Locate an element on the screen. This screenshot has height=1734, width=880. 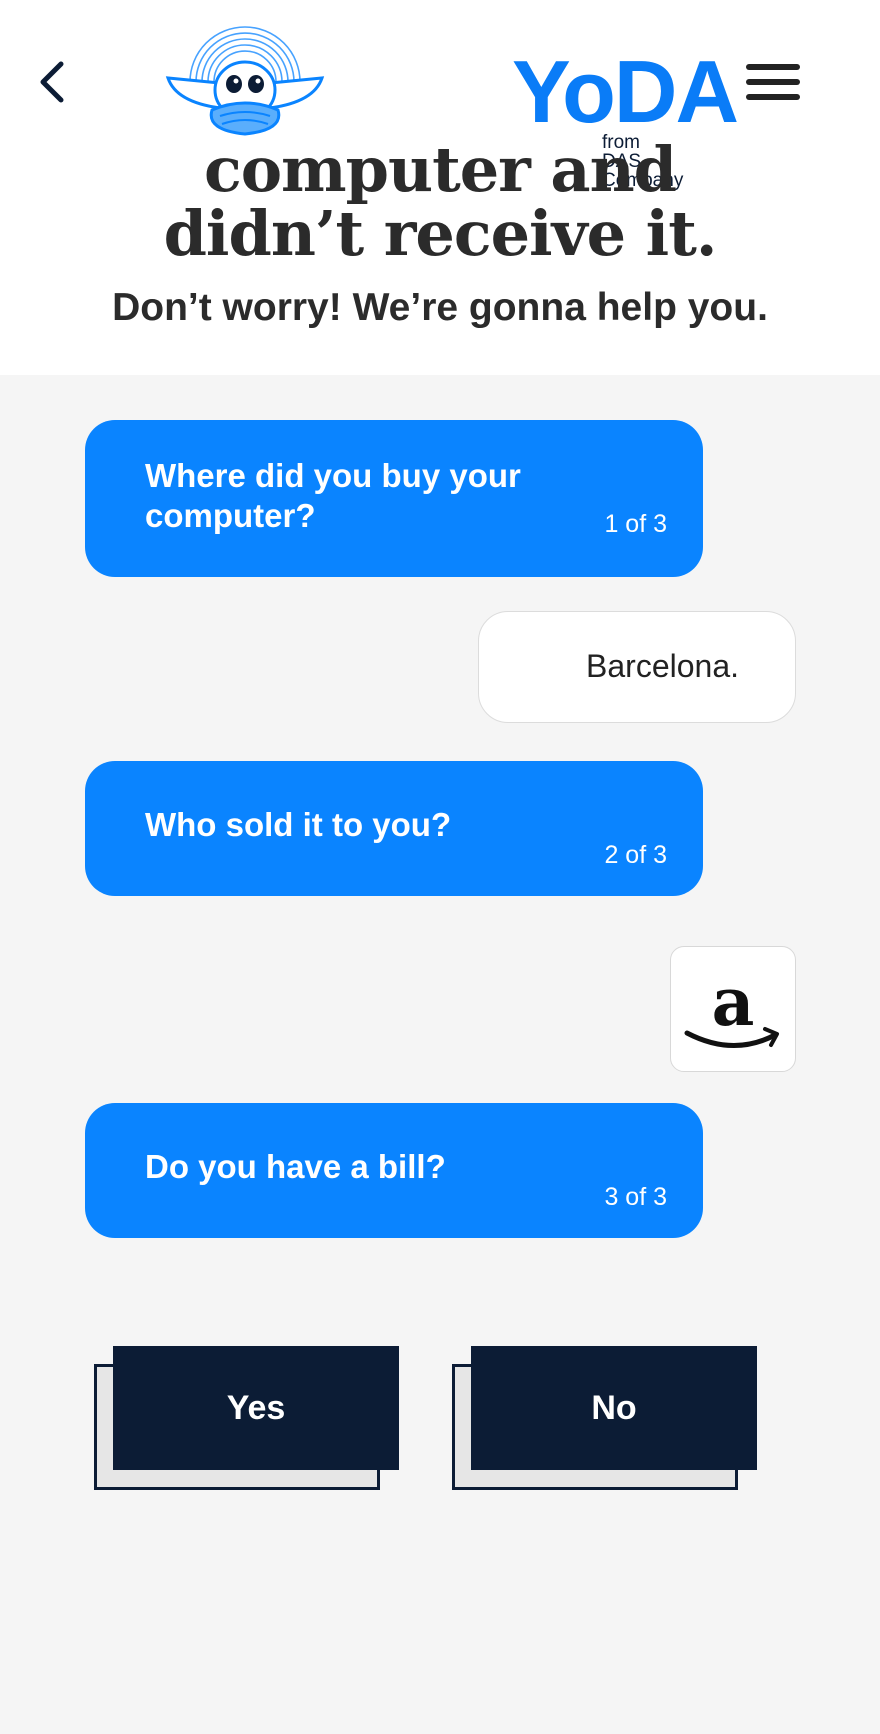
question-counter: 2 of 3 is located at coordinates (635, 855).